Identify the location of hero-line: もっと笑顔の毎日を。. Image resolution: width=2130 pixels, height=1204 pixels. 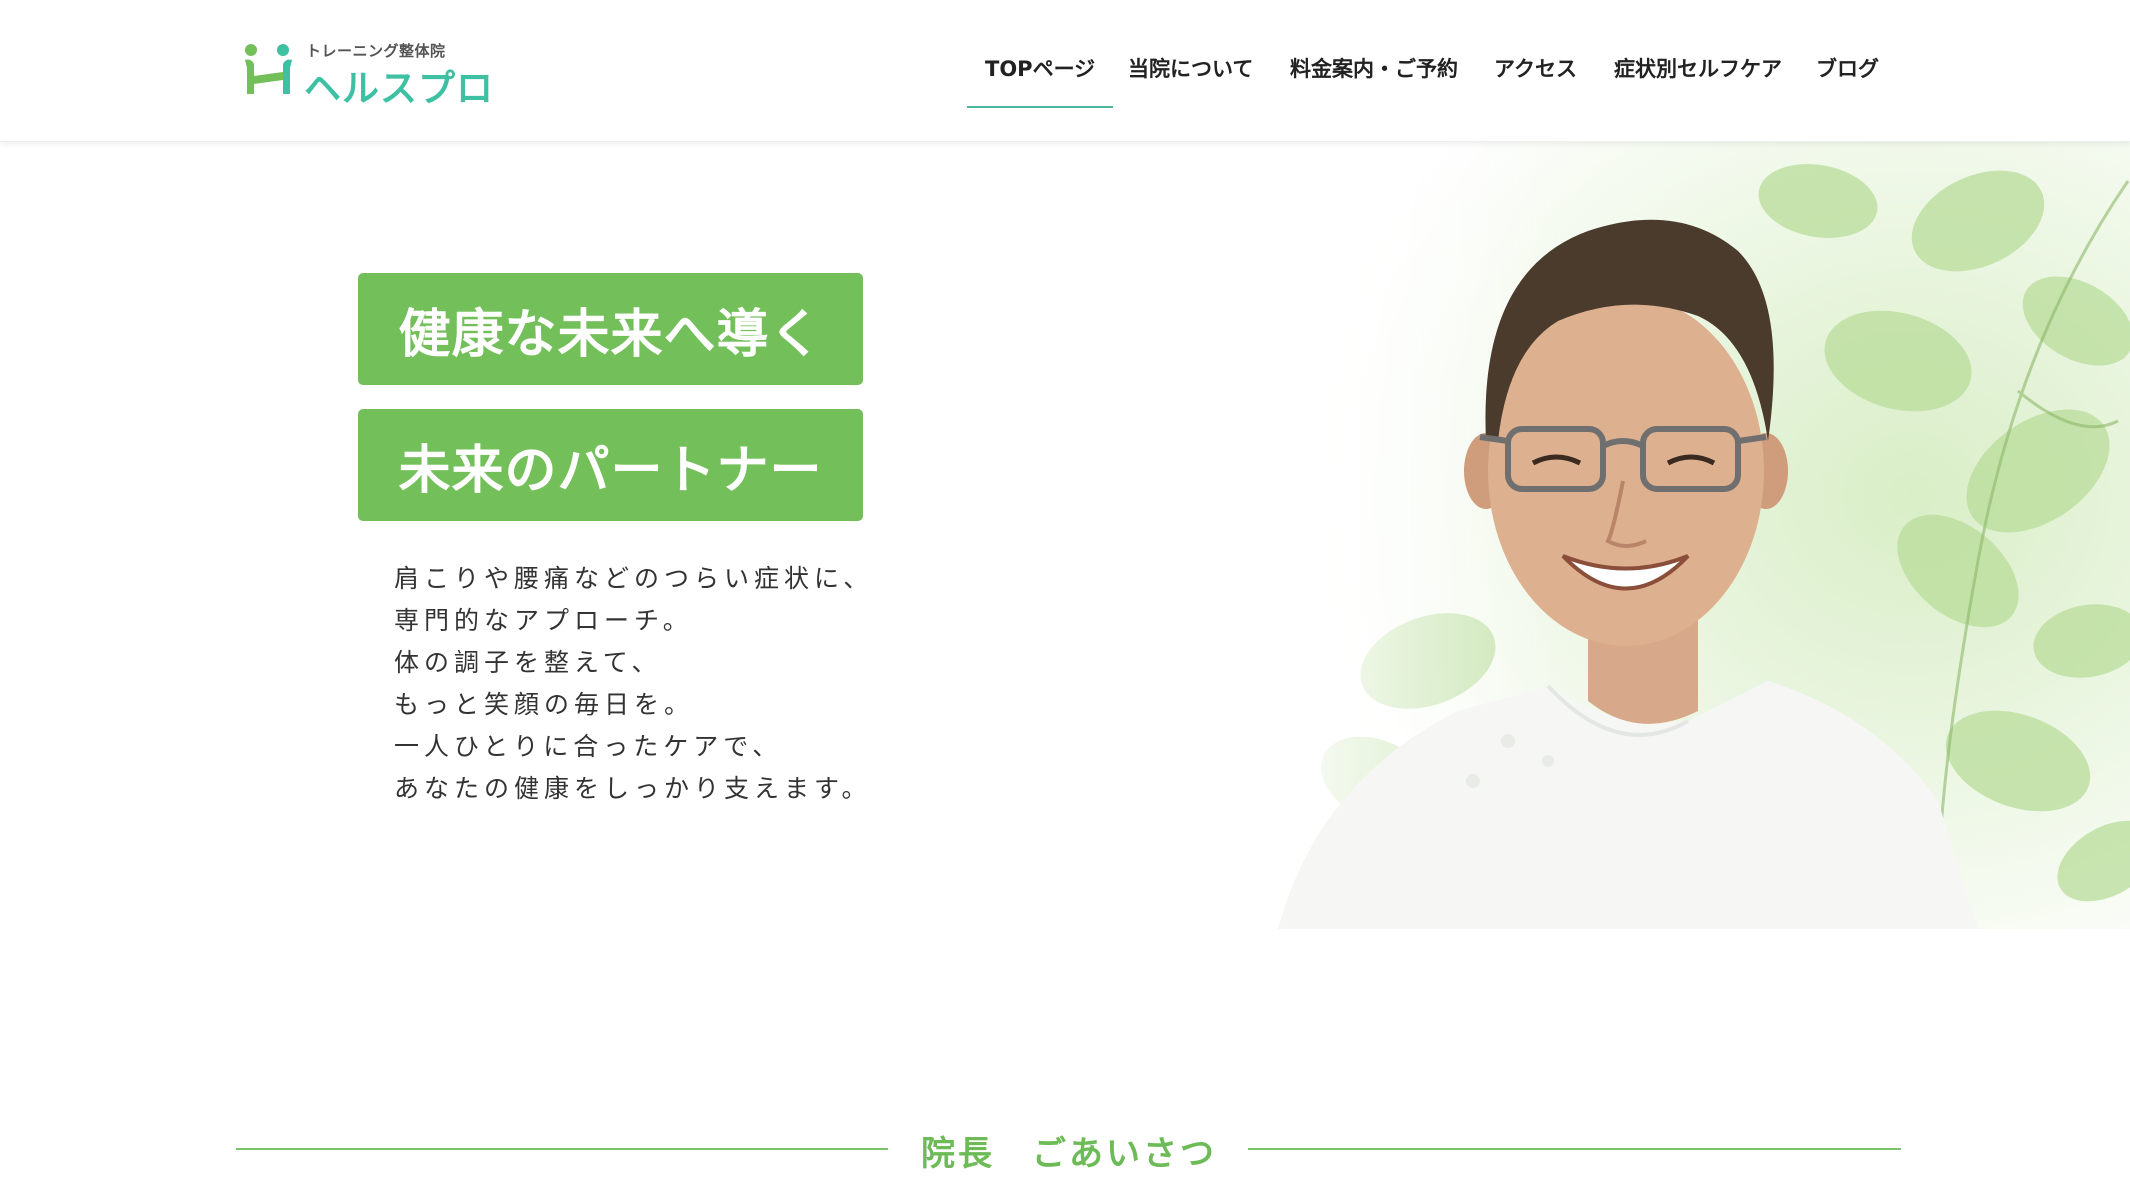
(544, 704).